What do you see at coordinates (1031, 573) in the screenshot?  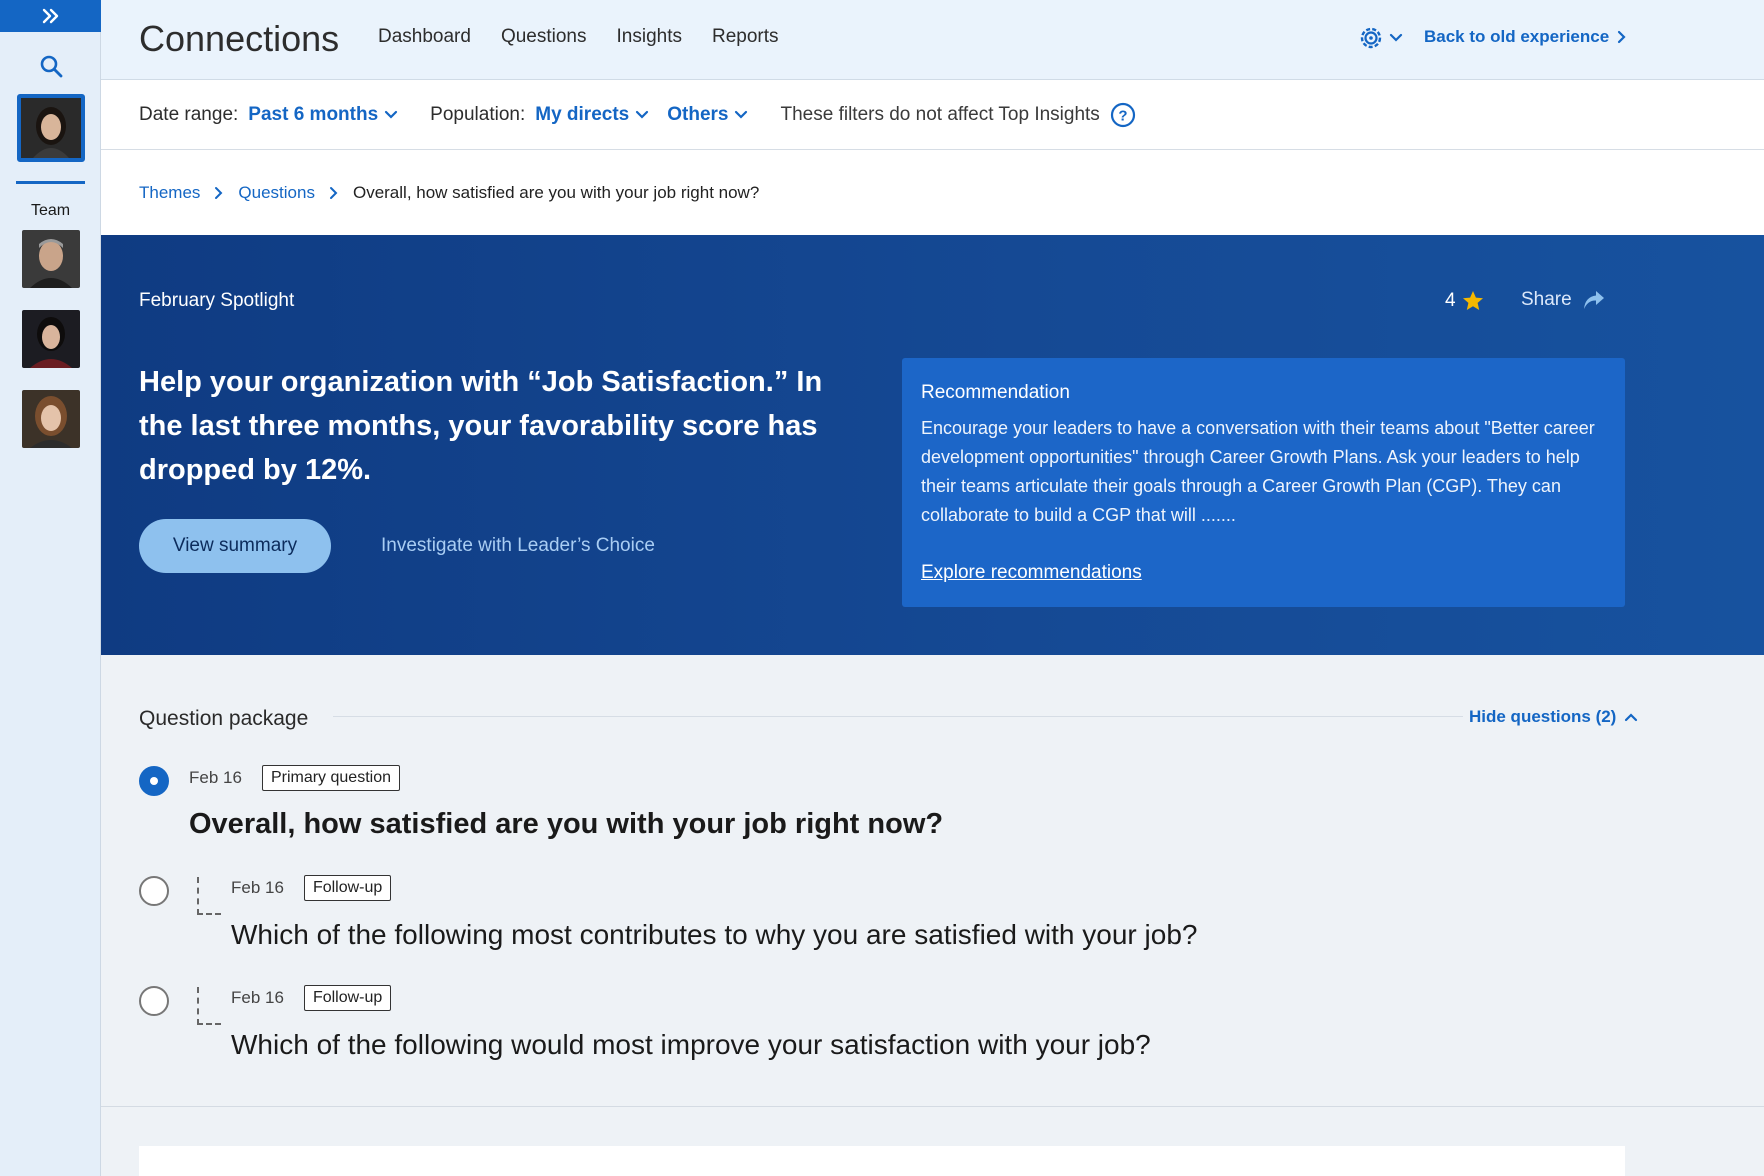 I see `explore-recommendations-link: Explore recommendations` at bounding box center [1031, 573].